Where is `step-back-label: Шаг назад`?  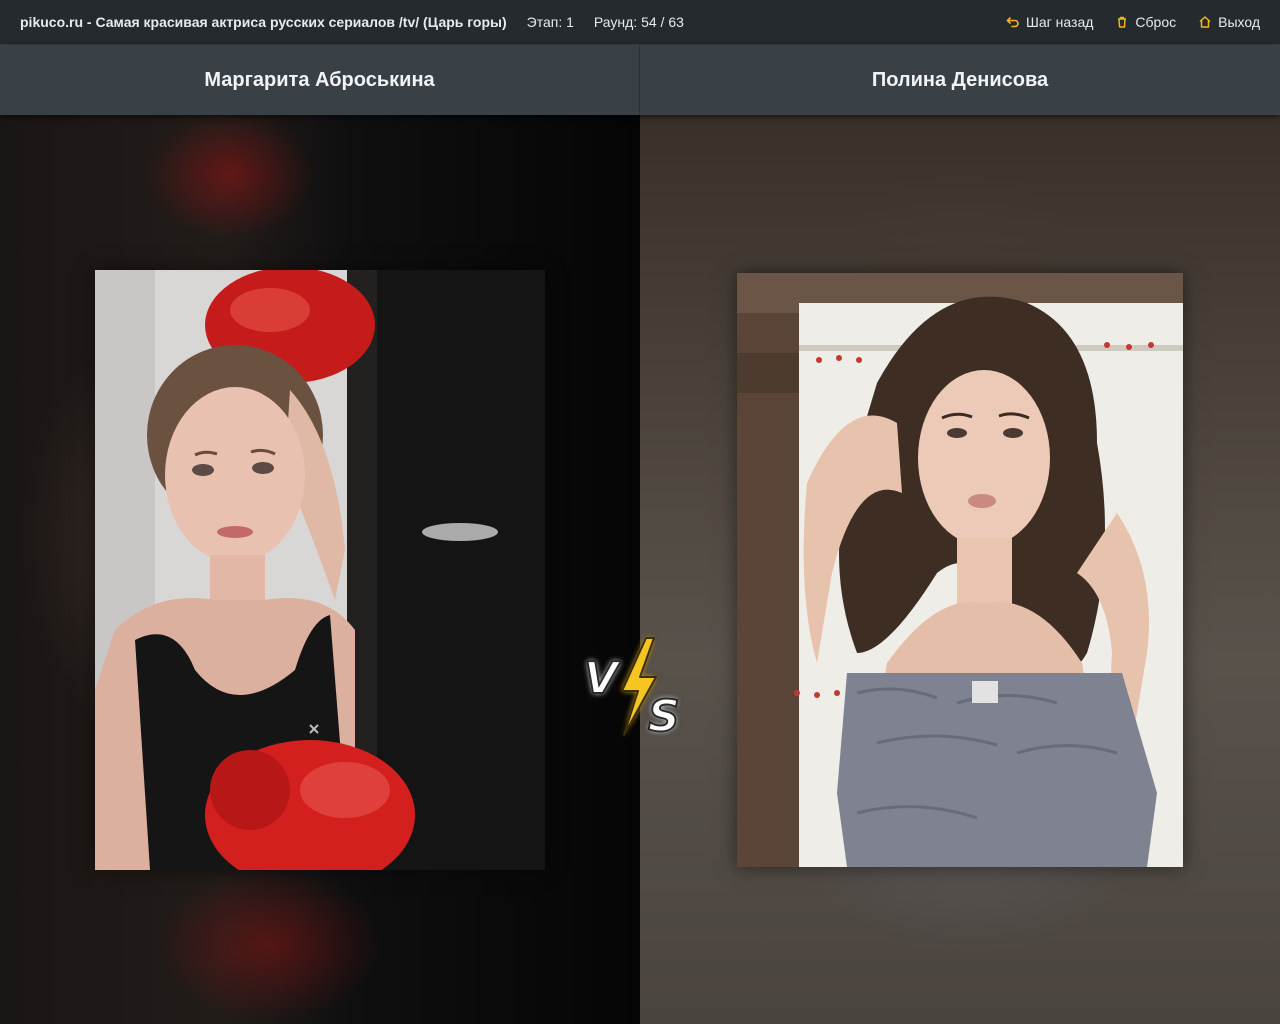
step-back-label: Шаг назад is located at coordinates (1060, 22).